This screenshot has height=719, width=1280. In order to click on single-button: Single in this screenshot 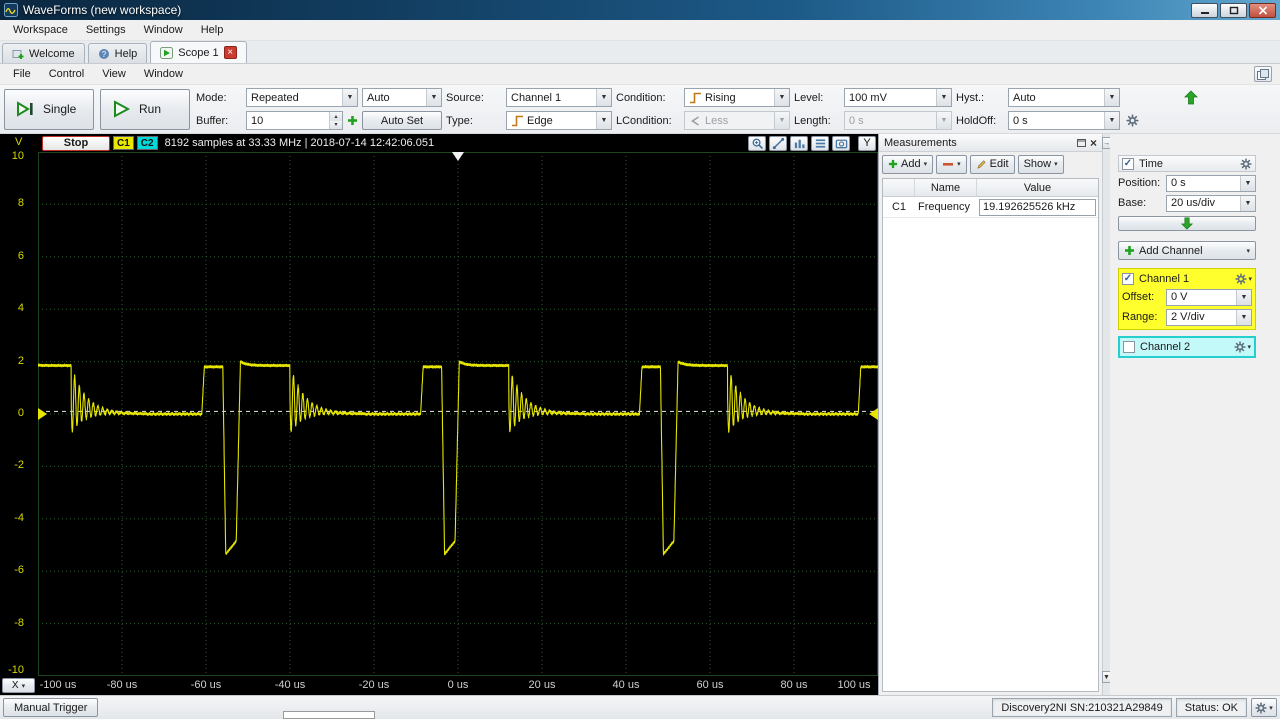, I will do `click(49, 109)`.